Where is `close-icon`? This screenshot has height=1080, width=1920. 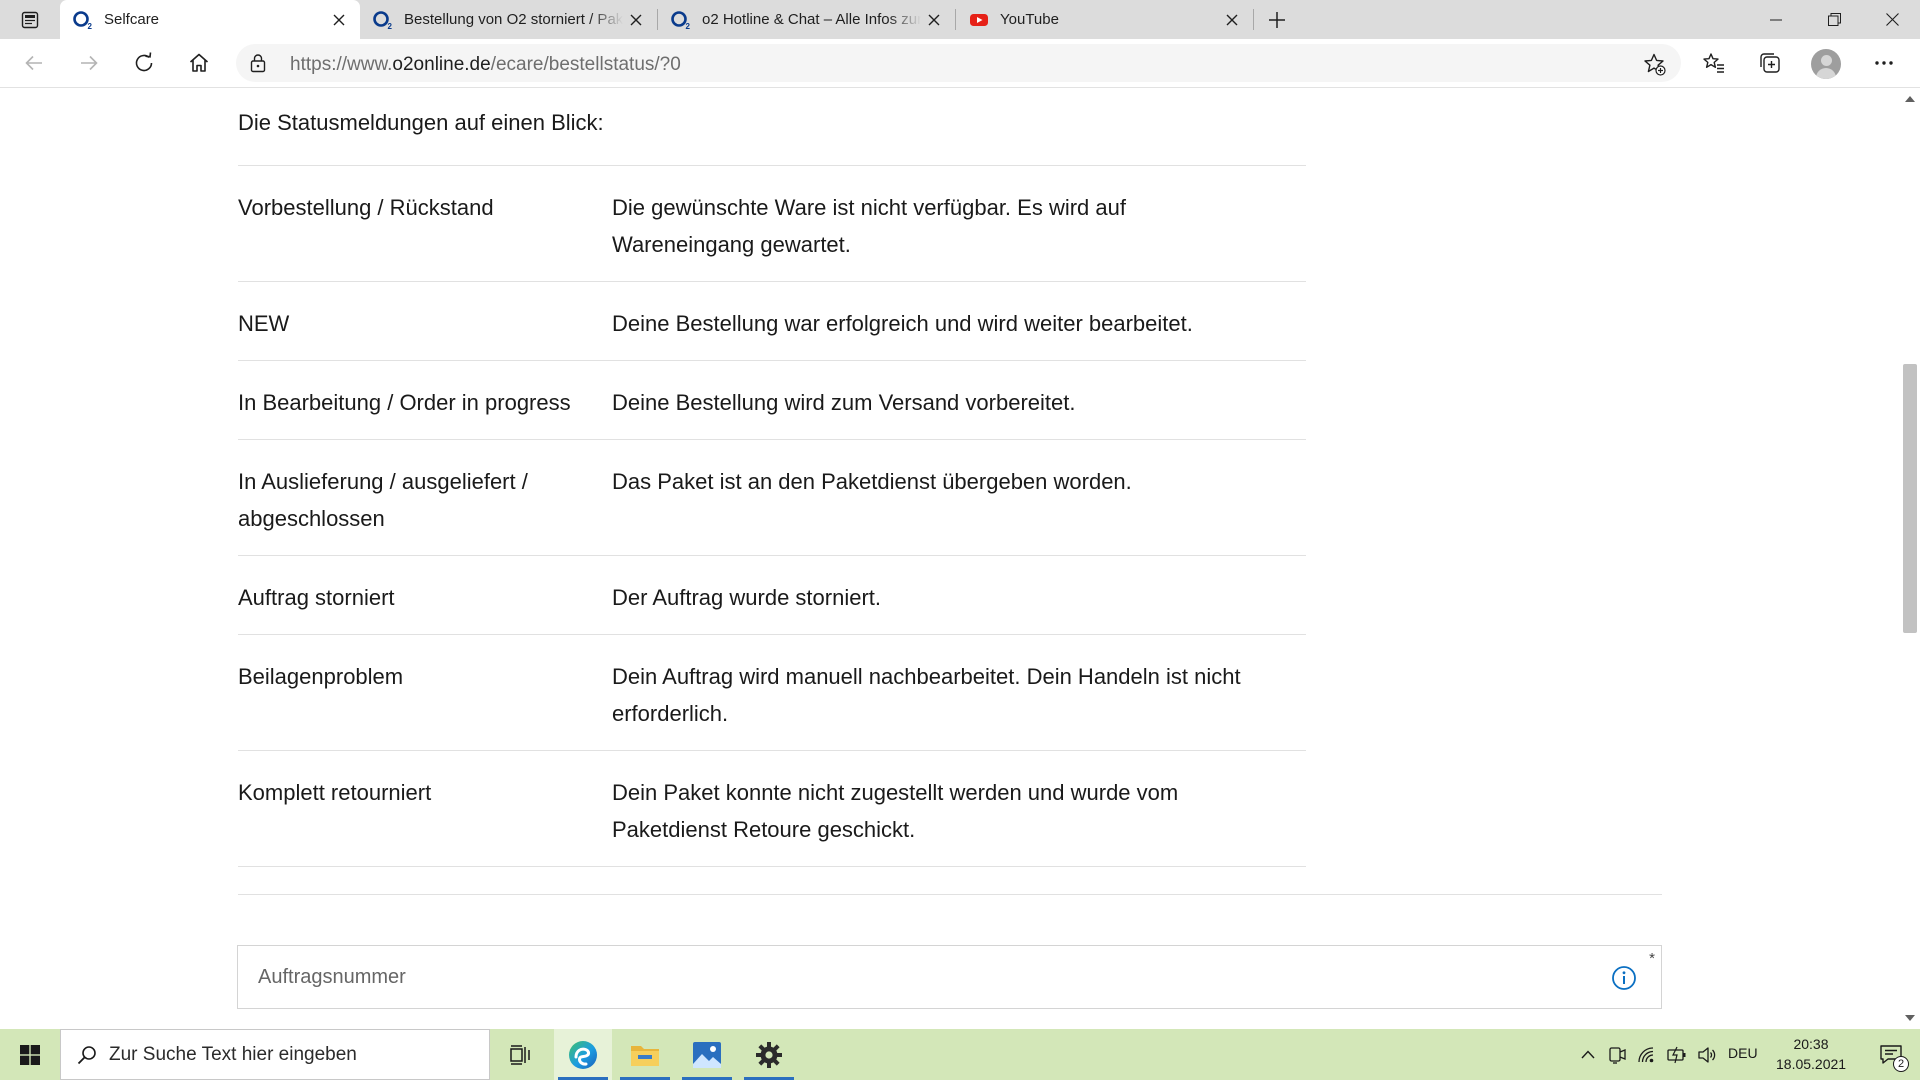
close-icon is located at coordinates (1892, 19).